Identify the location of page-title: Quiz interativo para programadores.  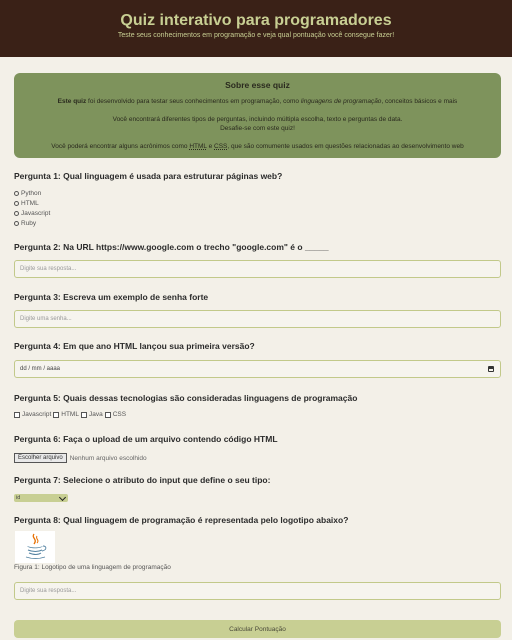
(256, 20).